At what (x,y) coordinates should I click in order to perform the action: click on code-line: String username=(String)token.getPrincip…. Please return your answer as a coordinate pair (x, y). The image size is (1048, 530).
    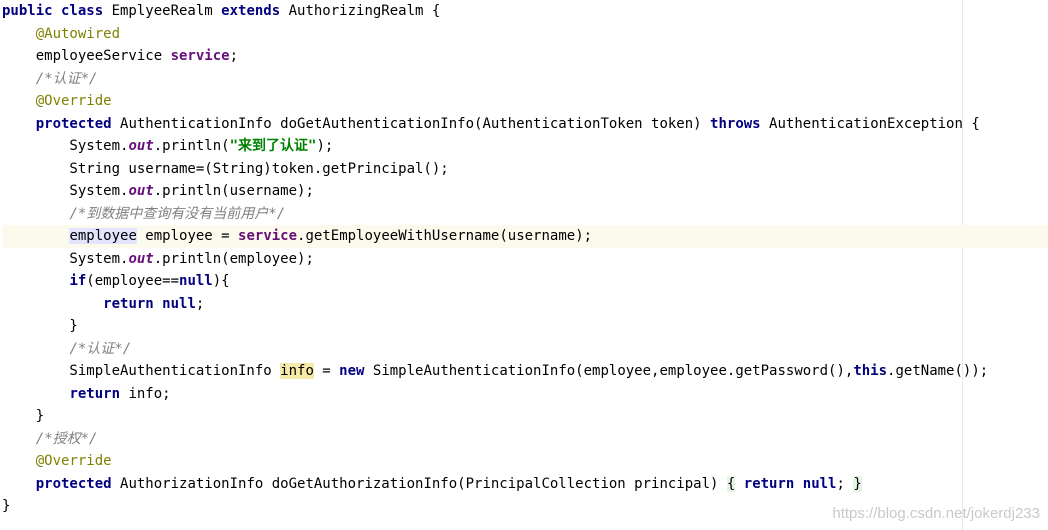
    Looking at the image, I should click on (525, 169).